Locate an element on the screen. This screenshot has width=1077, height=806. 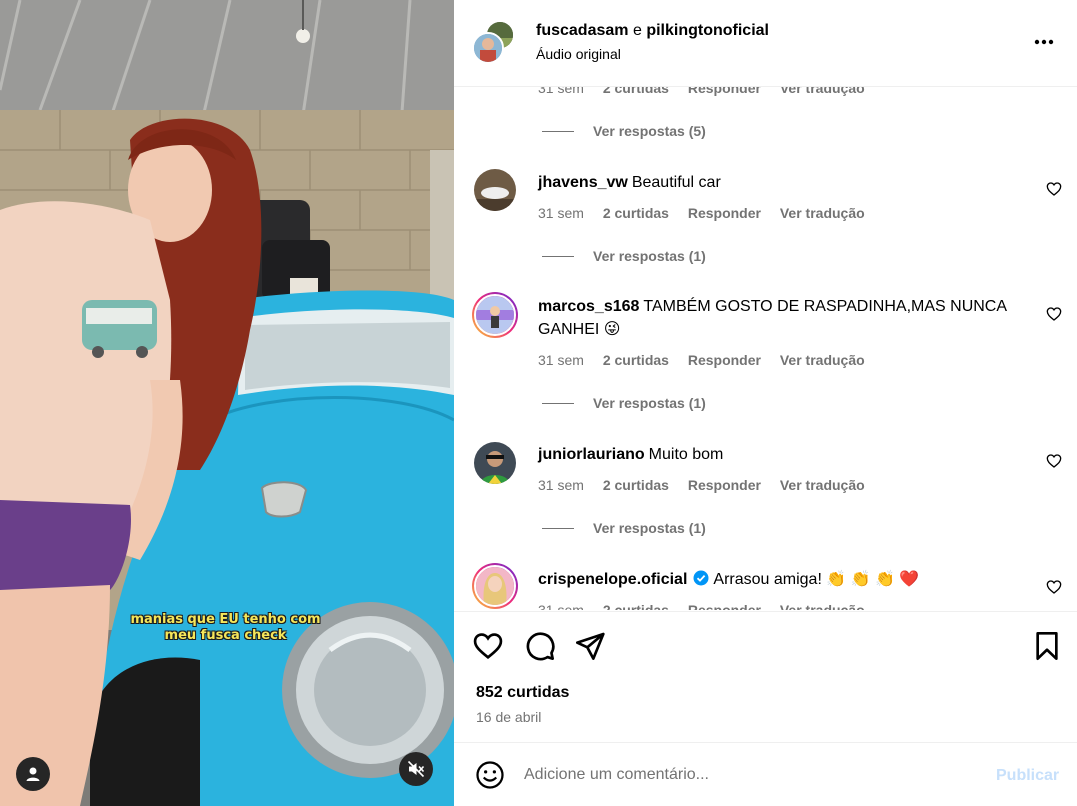
user-tag-icon is located at coordinates (33, 774).